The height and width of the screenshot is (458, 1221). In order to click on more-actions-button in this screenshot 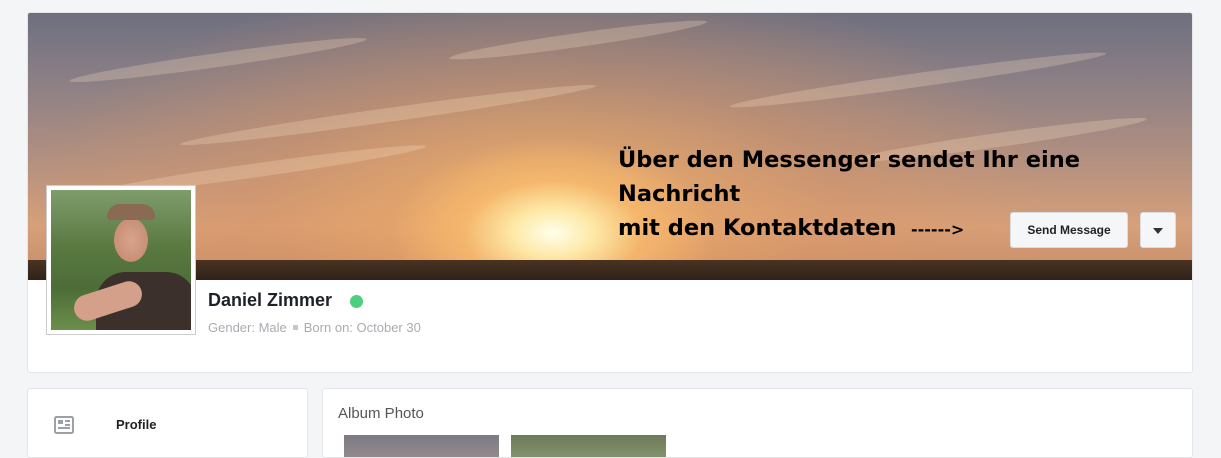, I will do `click(1158, 230)`.